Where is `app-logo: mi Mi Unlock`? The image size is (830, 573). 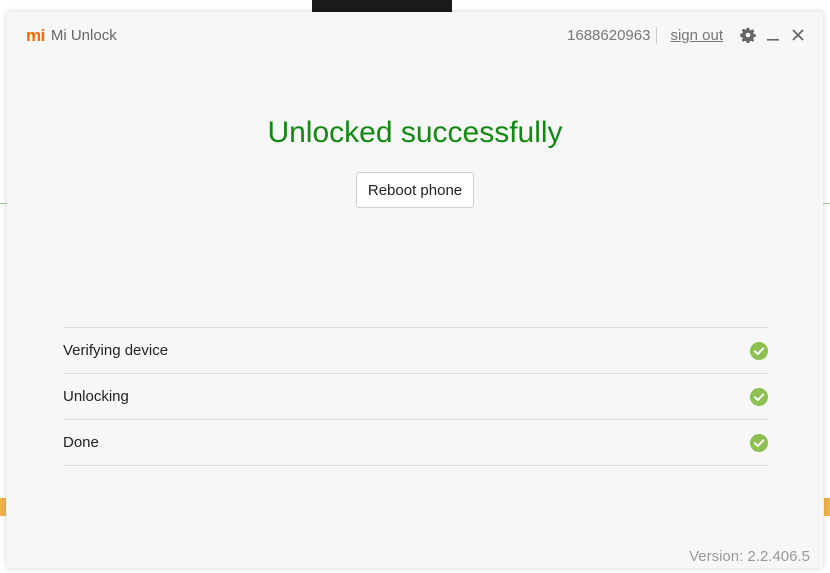
app-logo: mi Mi Unlock is located at coordinates (71, 35).